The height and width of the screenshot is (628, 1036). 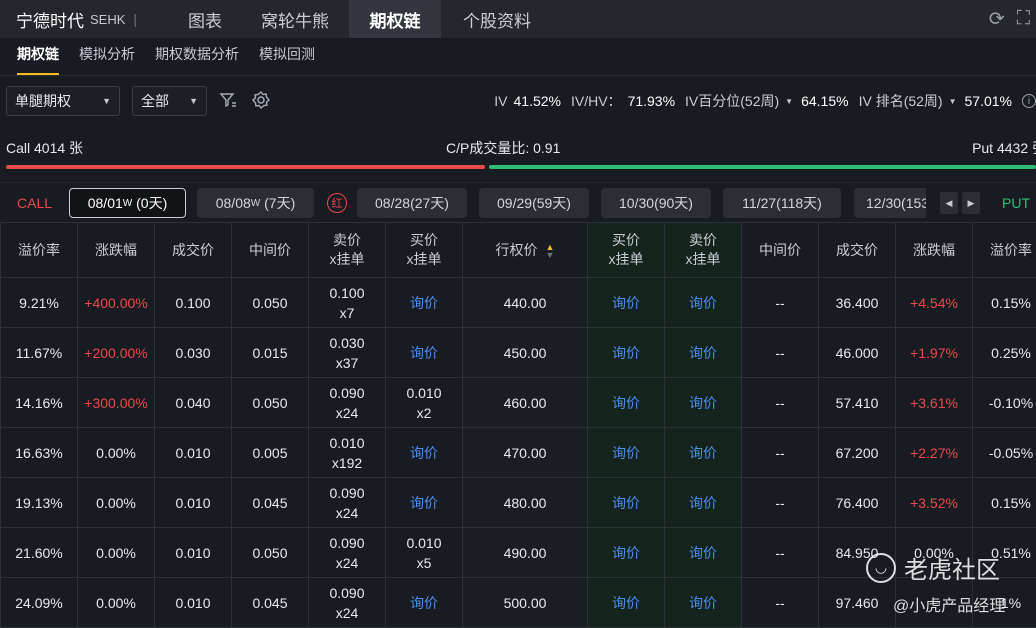 What do you see at coordinates (1023, 19) in the screenshot?
I see `expand-icon: ⛶` at bounding box center [1023, 19].